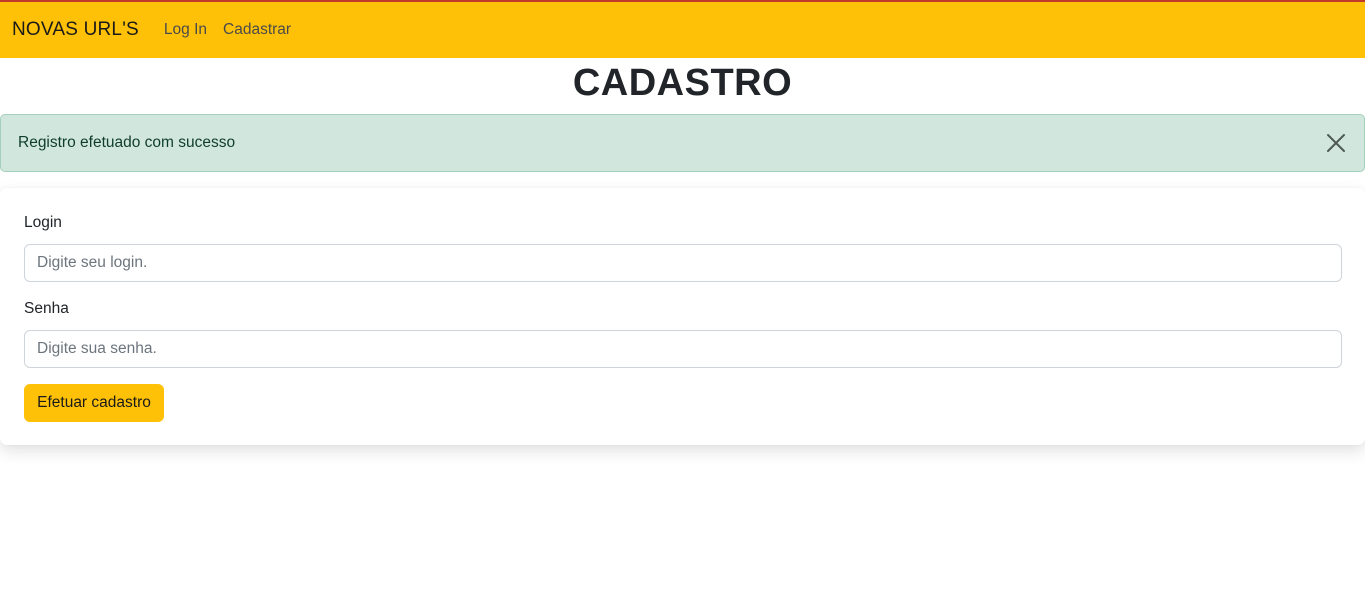 The width and height of the screenshot is (1365, 609). Describe the element at coordinates (682, 143) in the screenshot. I see `success-alert: Registro efetuado com sucesso` at that location.